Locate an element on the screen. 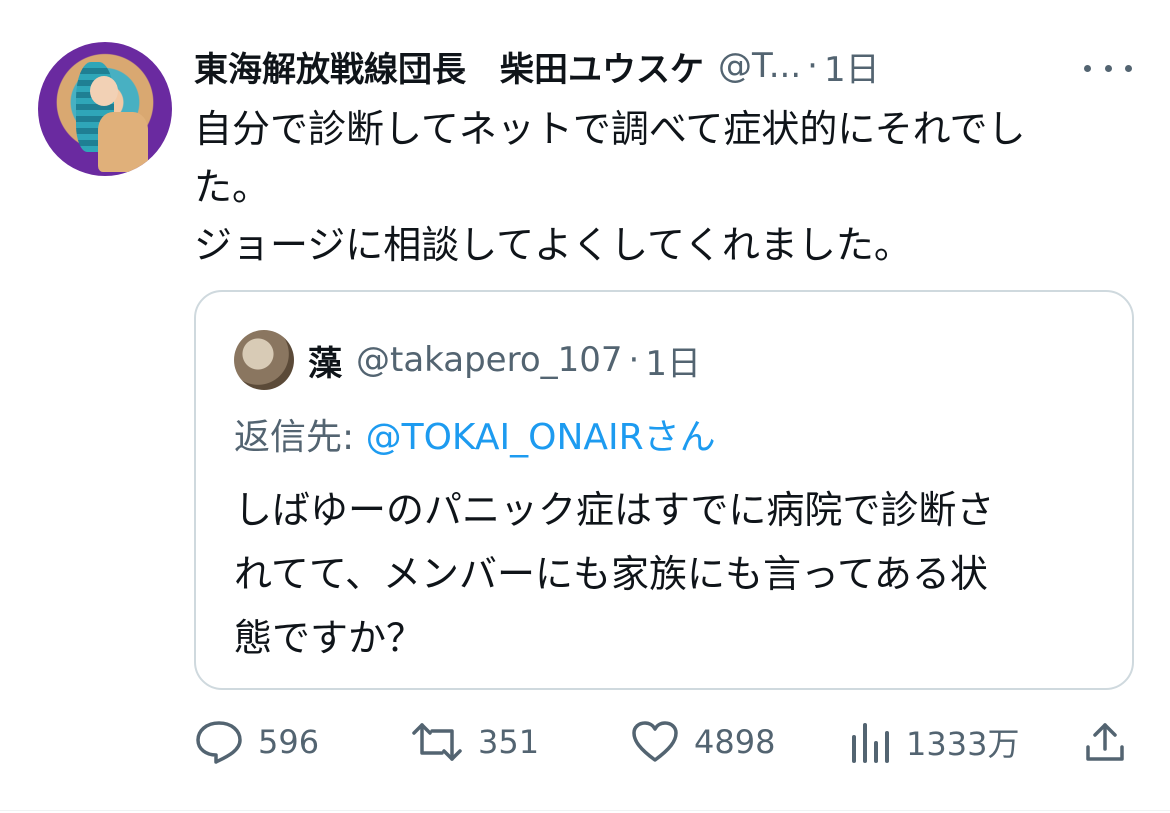 This screenshot has height=813, width=1170. share-button is located at coordinates (1105, 742).